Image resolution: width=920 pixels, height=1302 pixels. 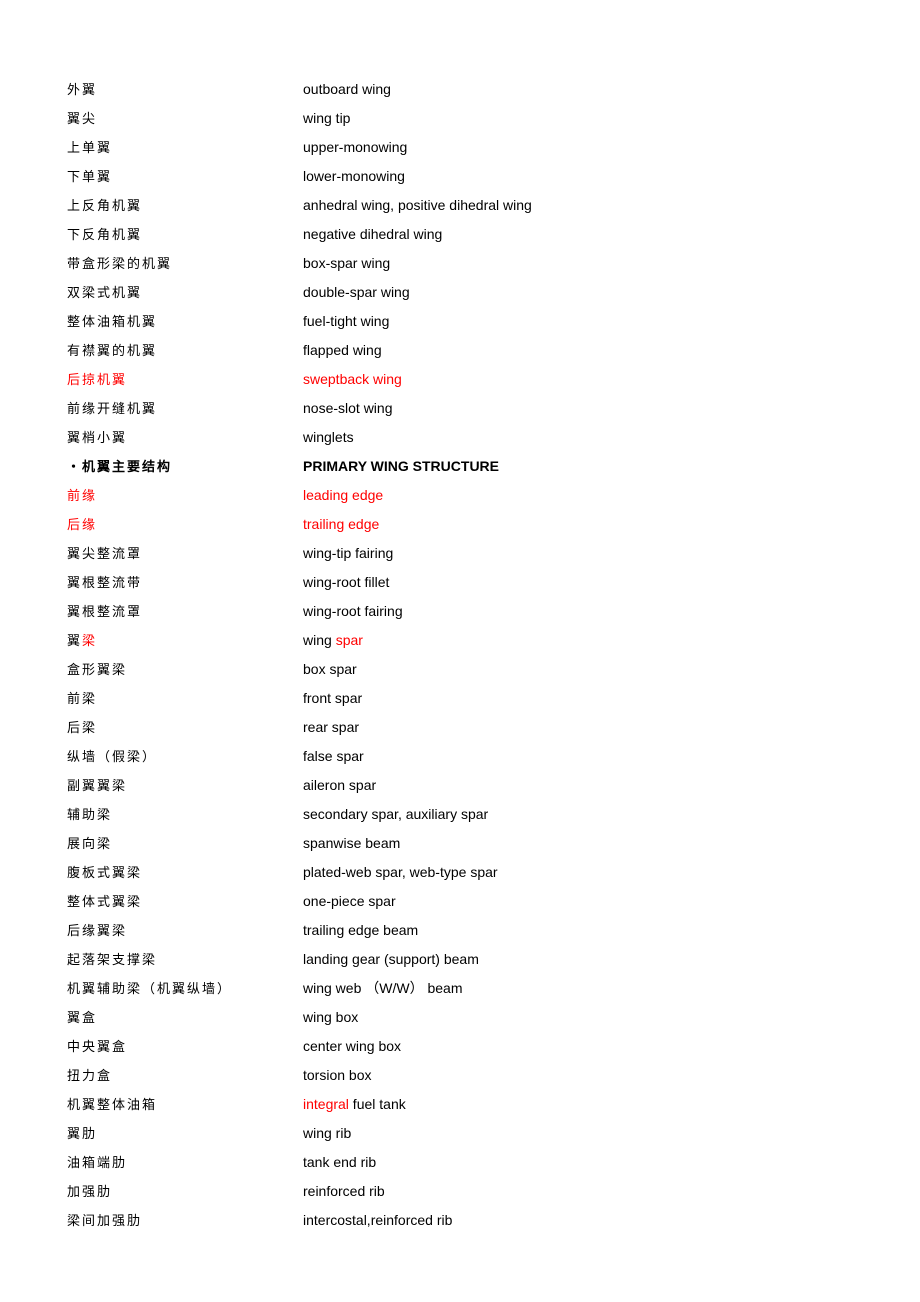 What do you see at coordinates (467, 784) in the screenshot?
I see `glossary-row: 副翼翼梁 aileron spar` at bounding box center [467, 784].